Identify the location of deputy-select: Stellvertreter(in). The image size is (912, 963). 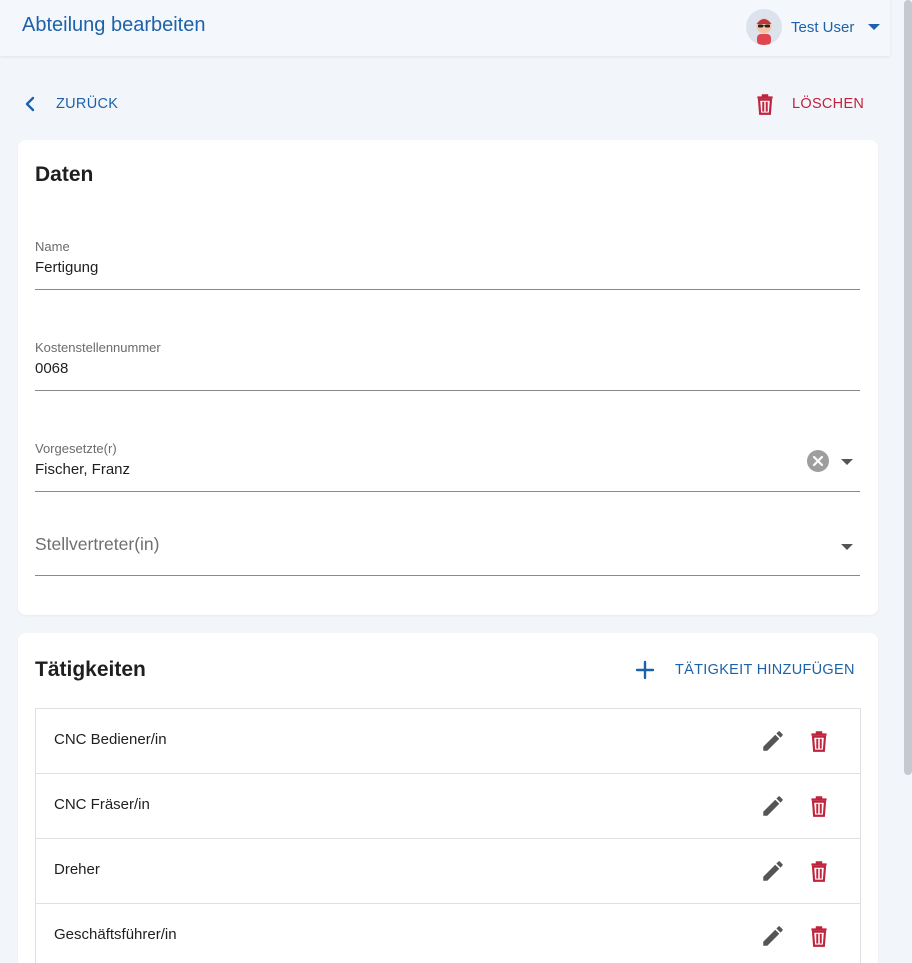
(447, 548).